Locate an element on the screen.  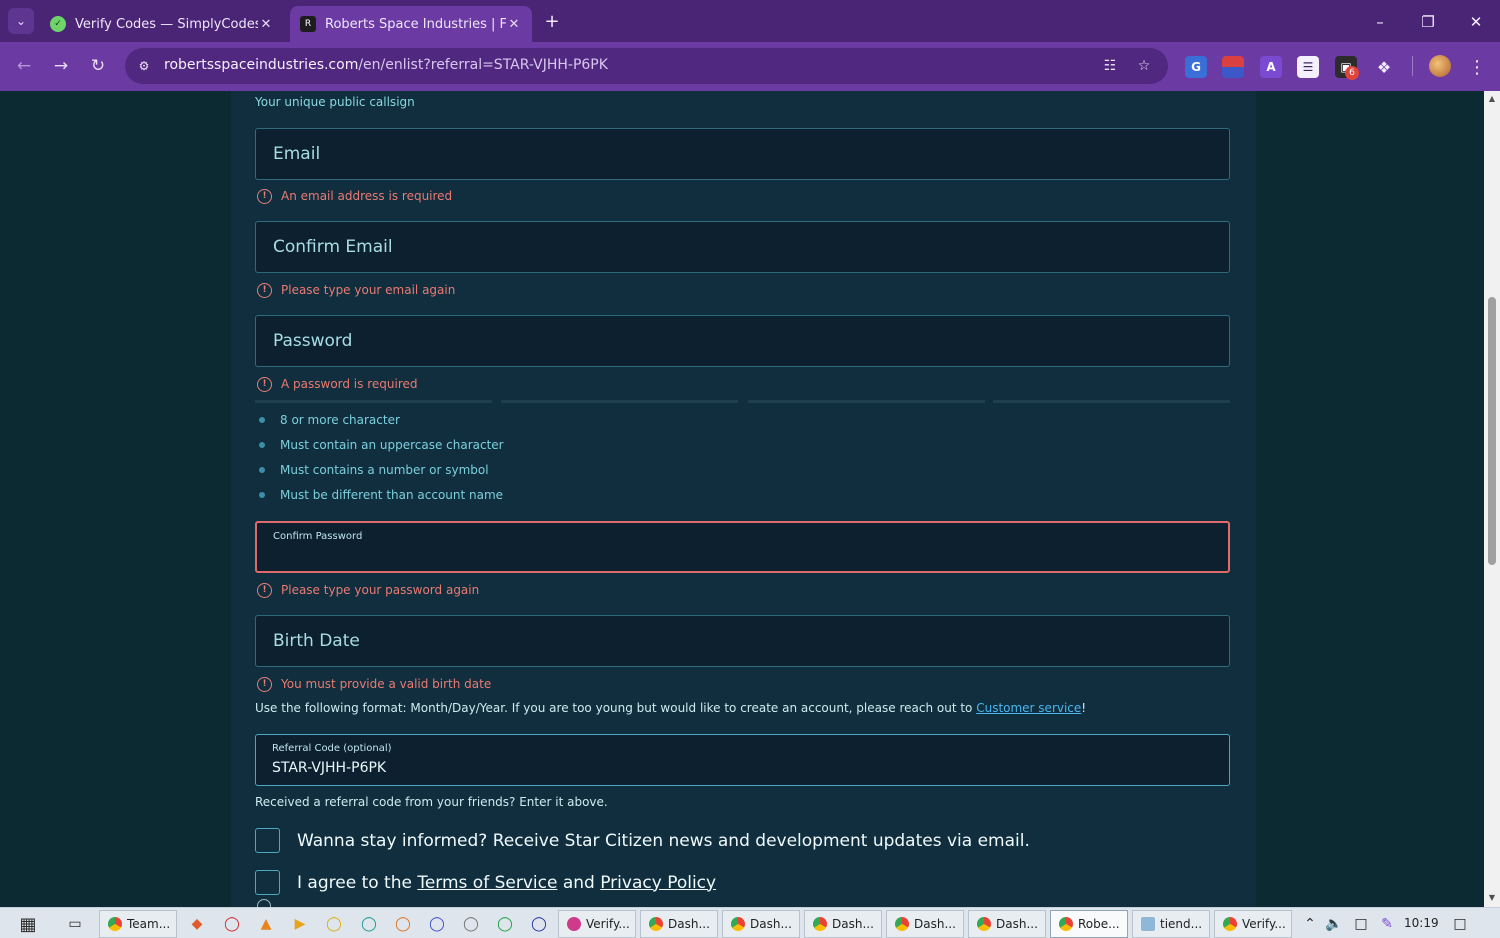
error-icon: ! is located at coordinates (264, 290).